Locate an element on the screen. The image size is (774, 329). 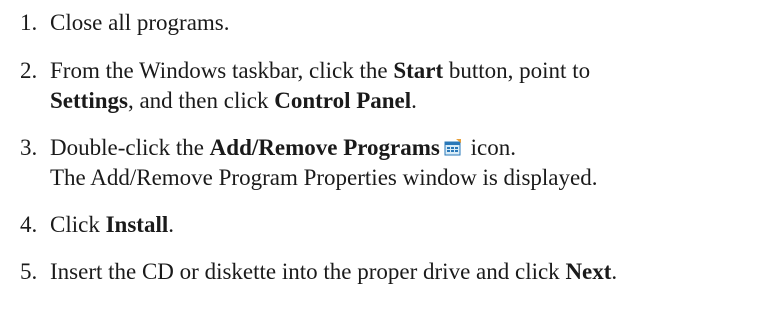
install-label: Install is located at coordinates (137, 224).